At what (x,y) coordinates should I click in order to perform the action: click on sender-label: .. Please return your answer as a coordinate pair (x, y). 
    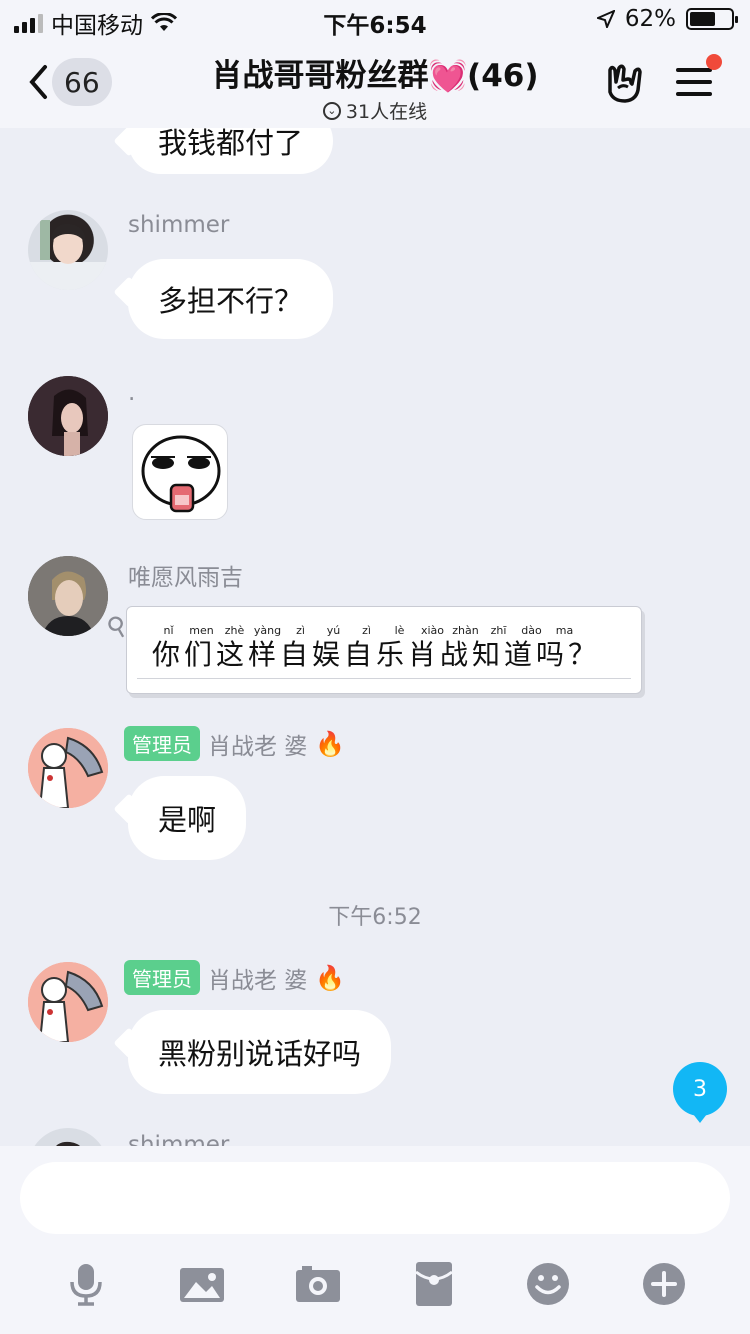
    Looking at the image, I should click on (132, 393).